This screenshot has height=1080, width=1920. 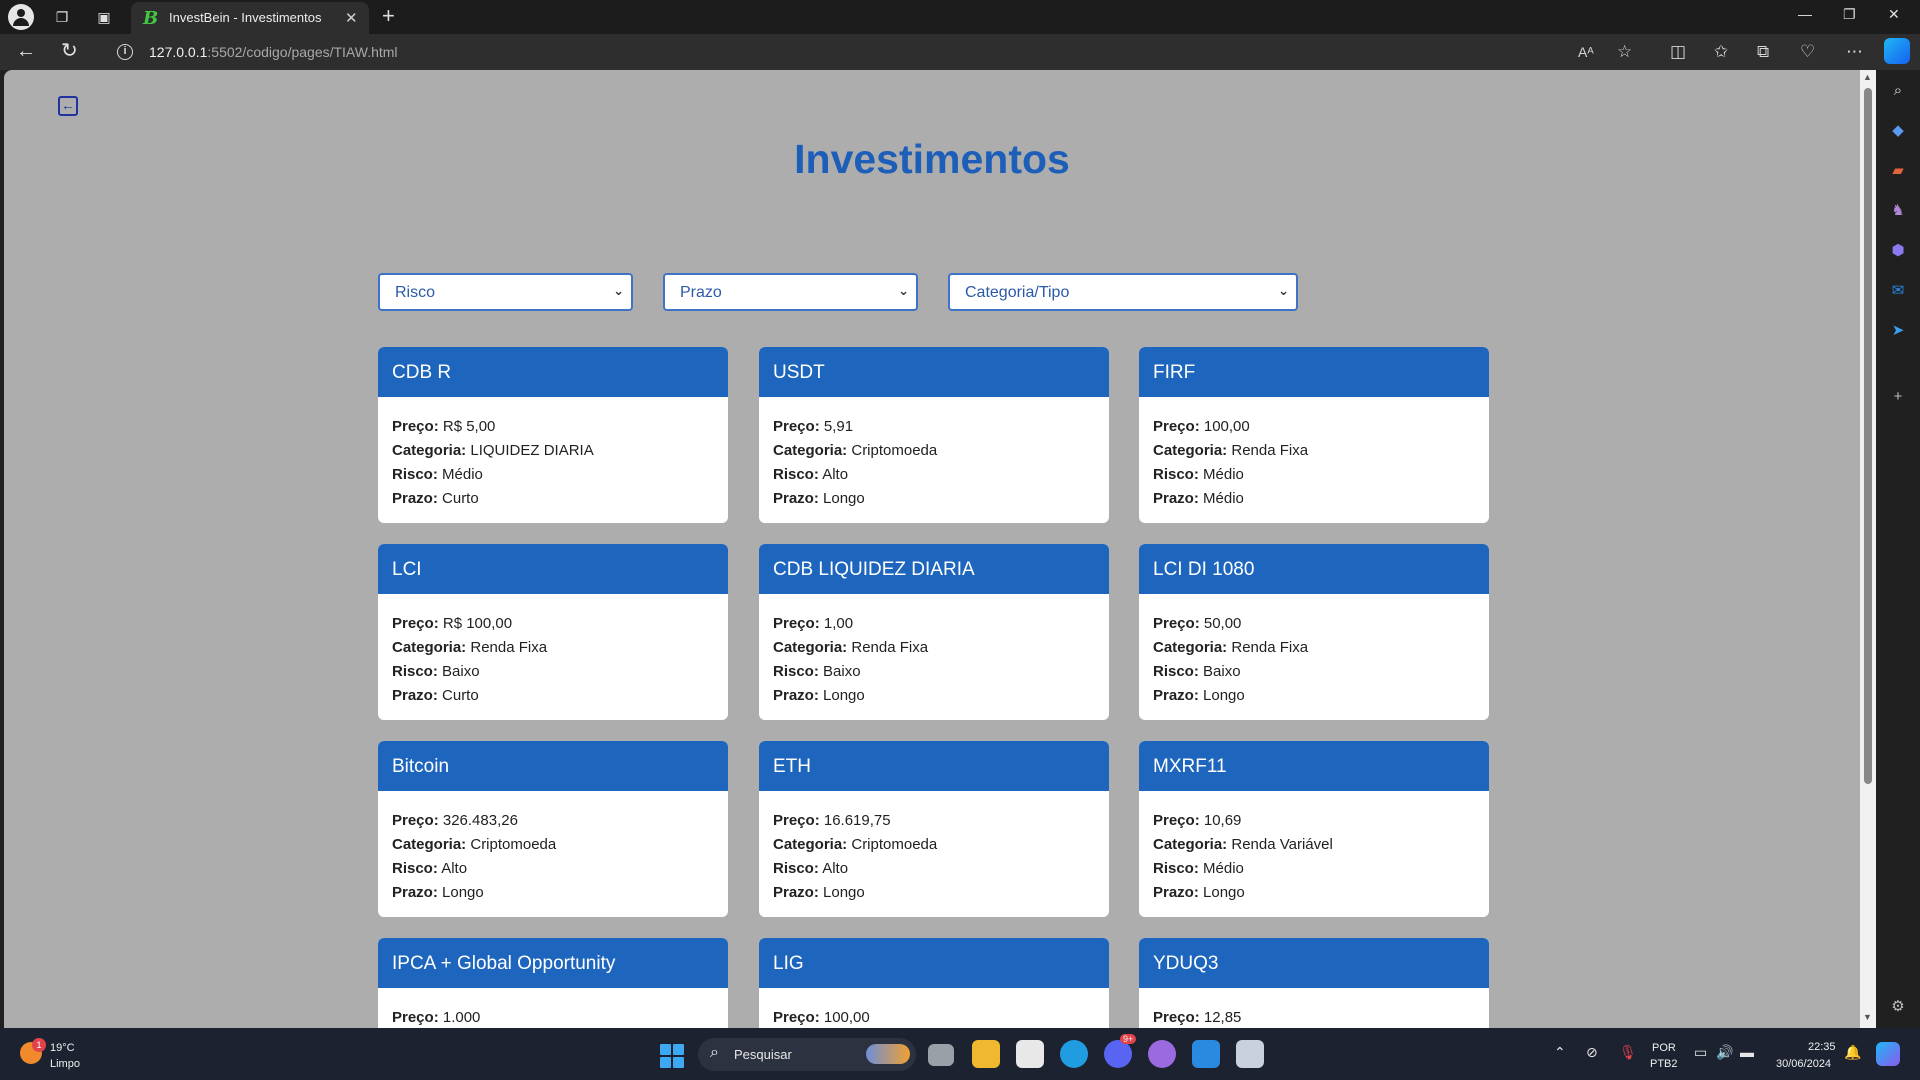 I want to click on card-value-preco: 10,69, so click(x=1222, y=820).